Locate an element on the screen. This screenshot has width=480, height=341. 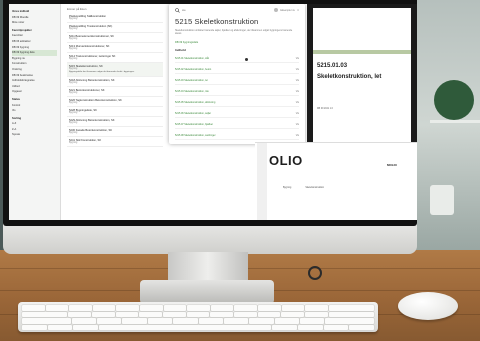
preview-meta-left: Bygning is located at coordinates (287, 188).